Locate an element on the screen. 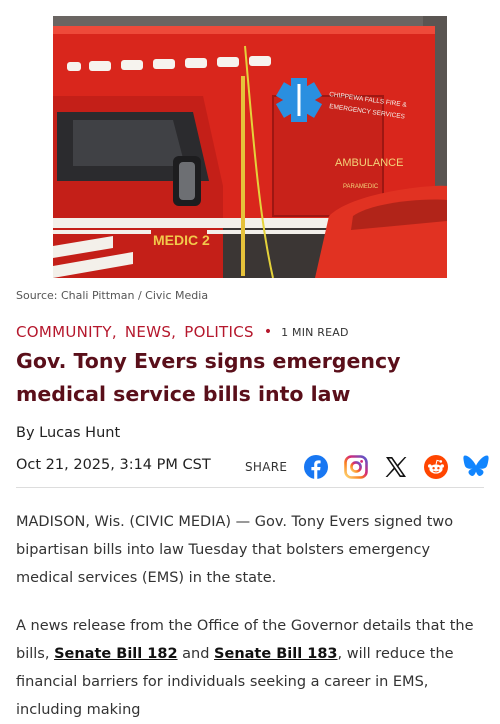 The image size is (500, 724). bluesky-share-button is located at coordinates (476, 467).